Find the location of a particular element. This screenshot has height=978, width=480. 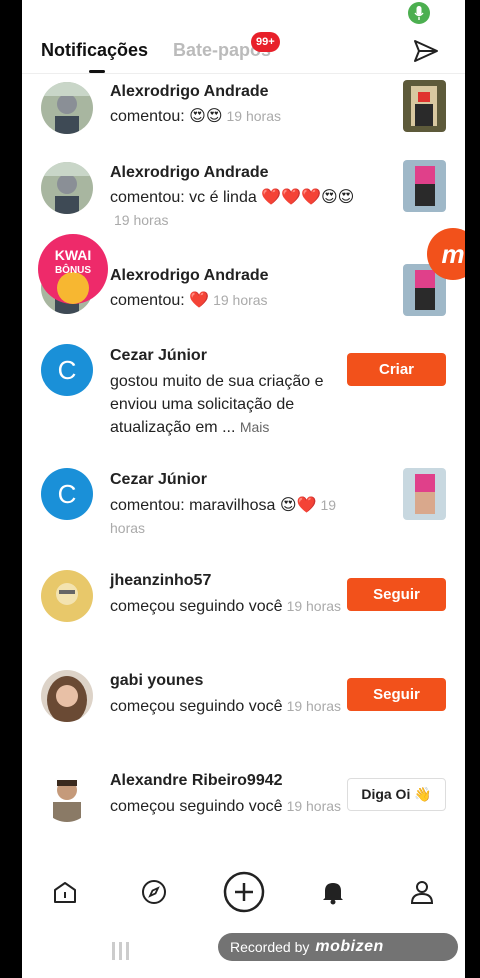

mobizen-logo: mobizen is located at coordinates (349, 946).